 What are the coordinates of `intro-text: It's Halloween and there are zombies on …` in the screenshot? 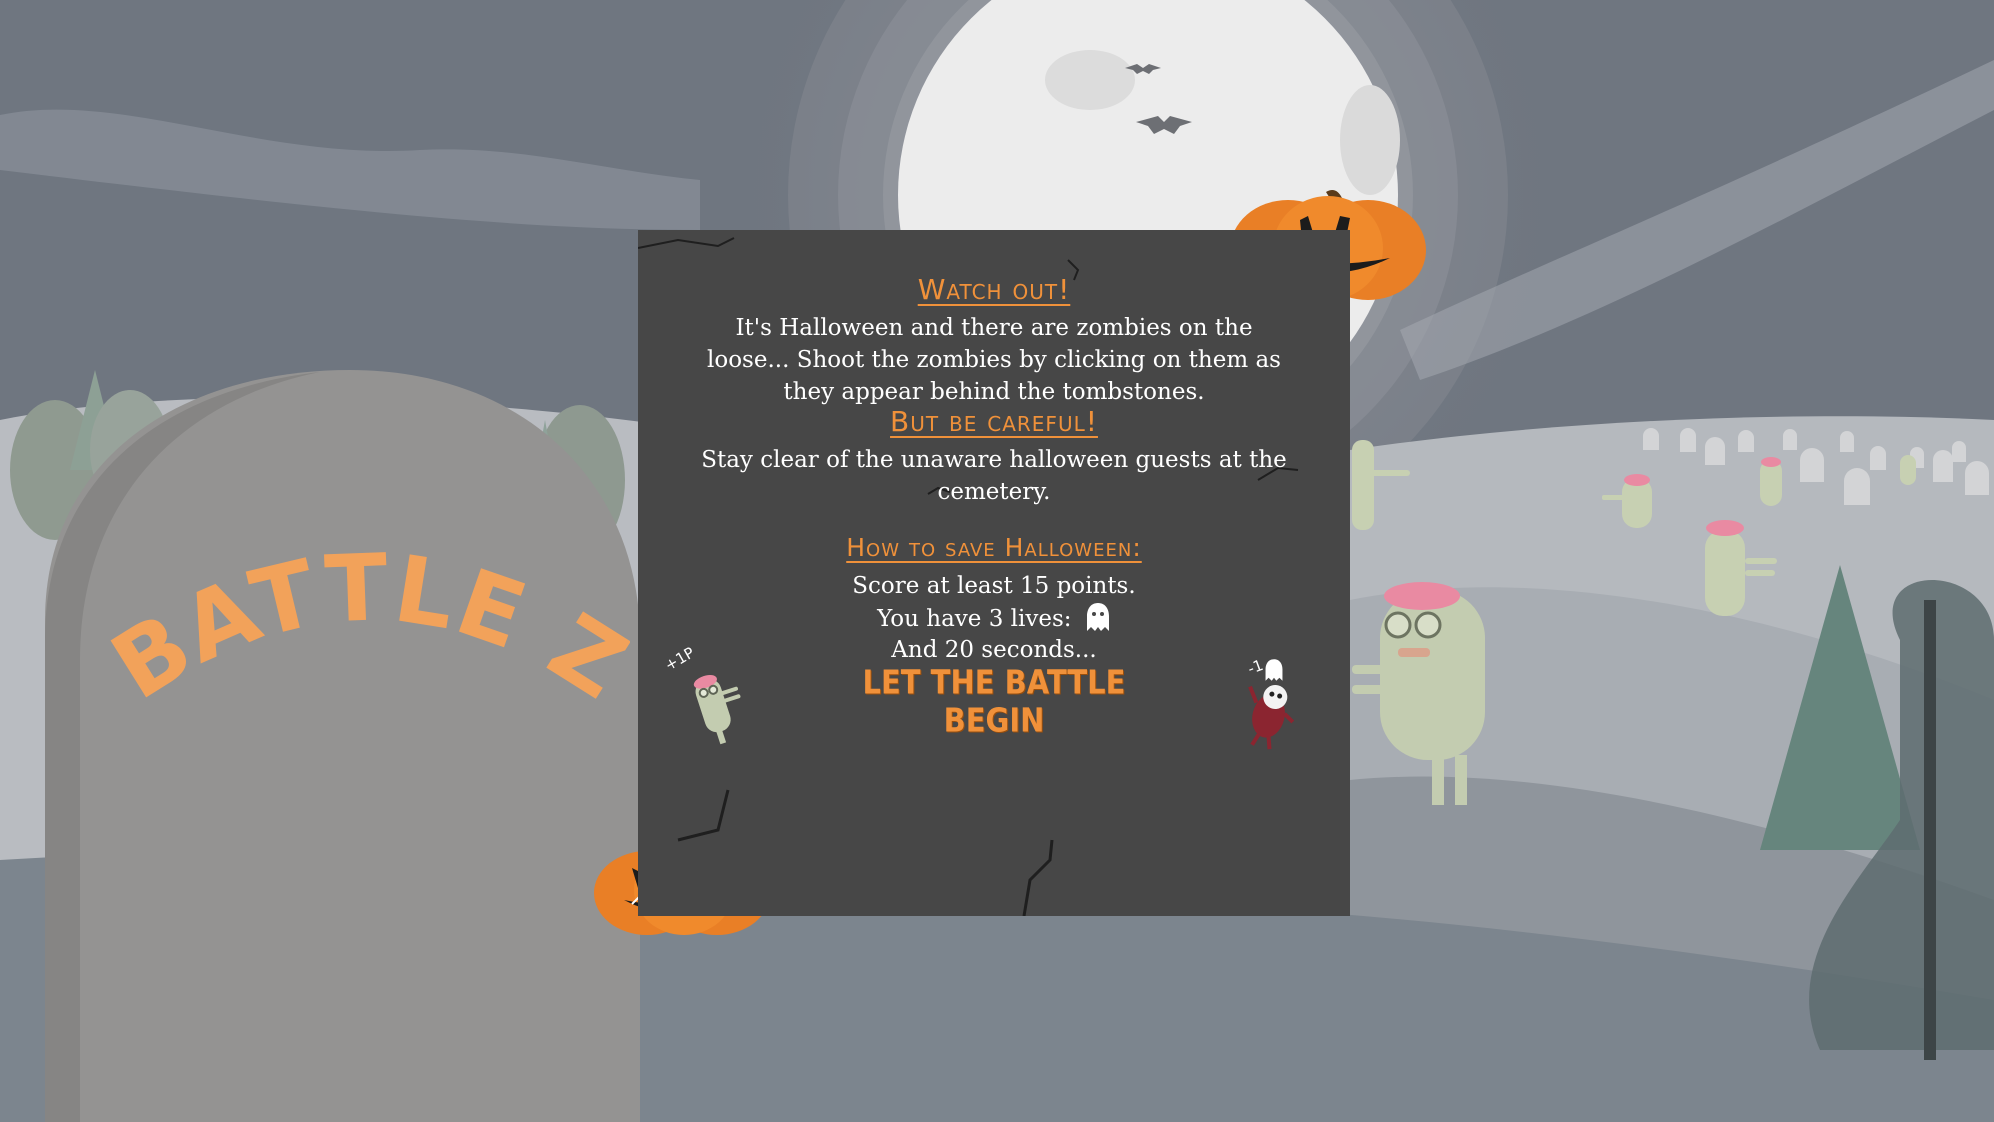 It's located at (993, 360).